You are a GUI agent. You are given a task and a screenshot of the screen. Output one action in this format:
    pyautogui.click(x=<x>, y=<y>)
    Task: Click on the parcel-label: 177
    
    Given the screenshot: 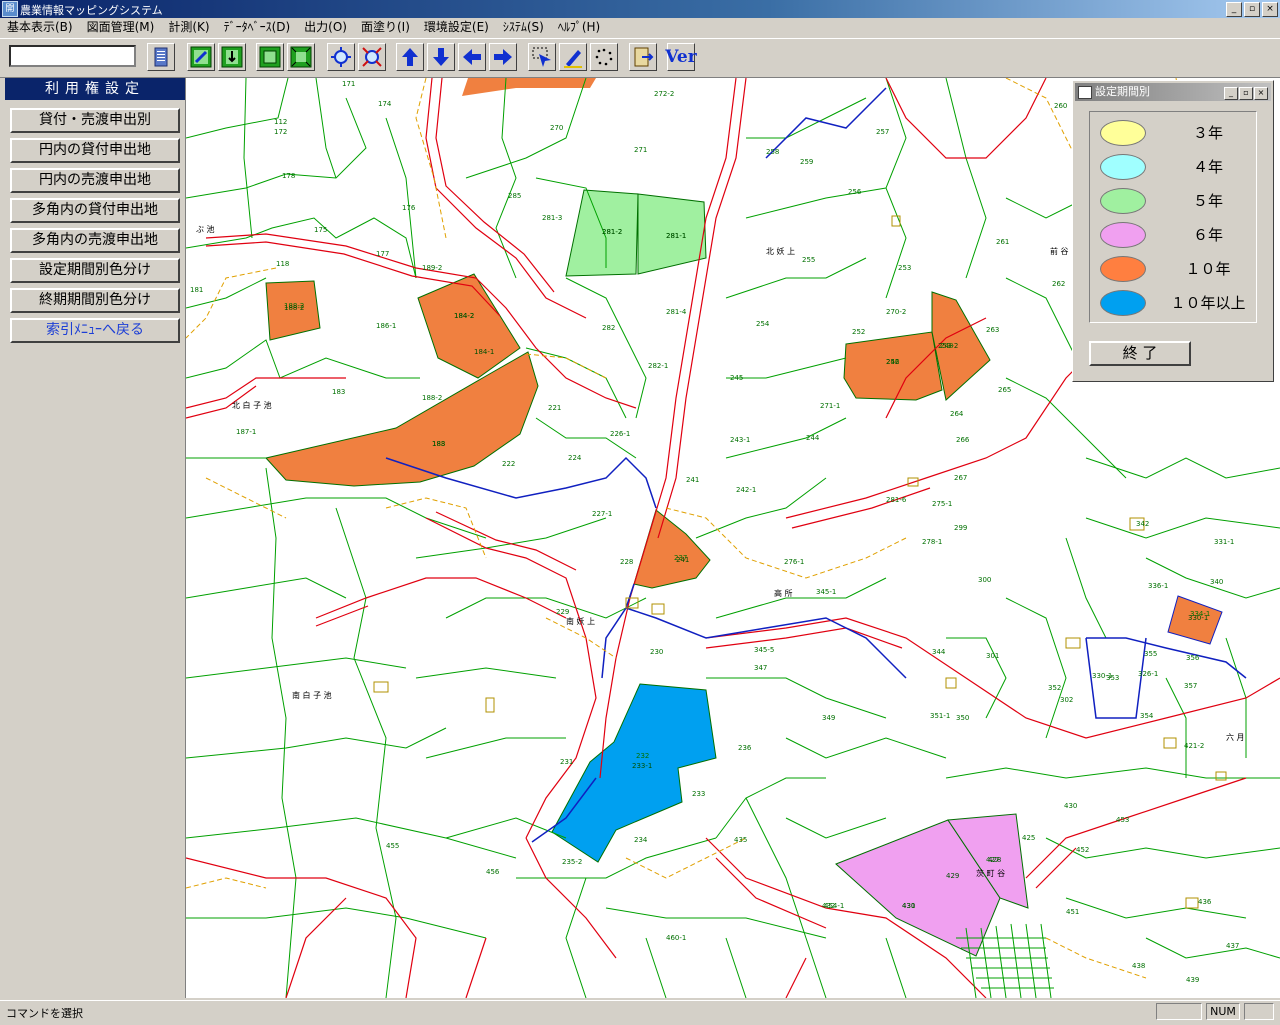 What is the action you would take?
    pyautogui.click(x=382, y=254)
    